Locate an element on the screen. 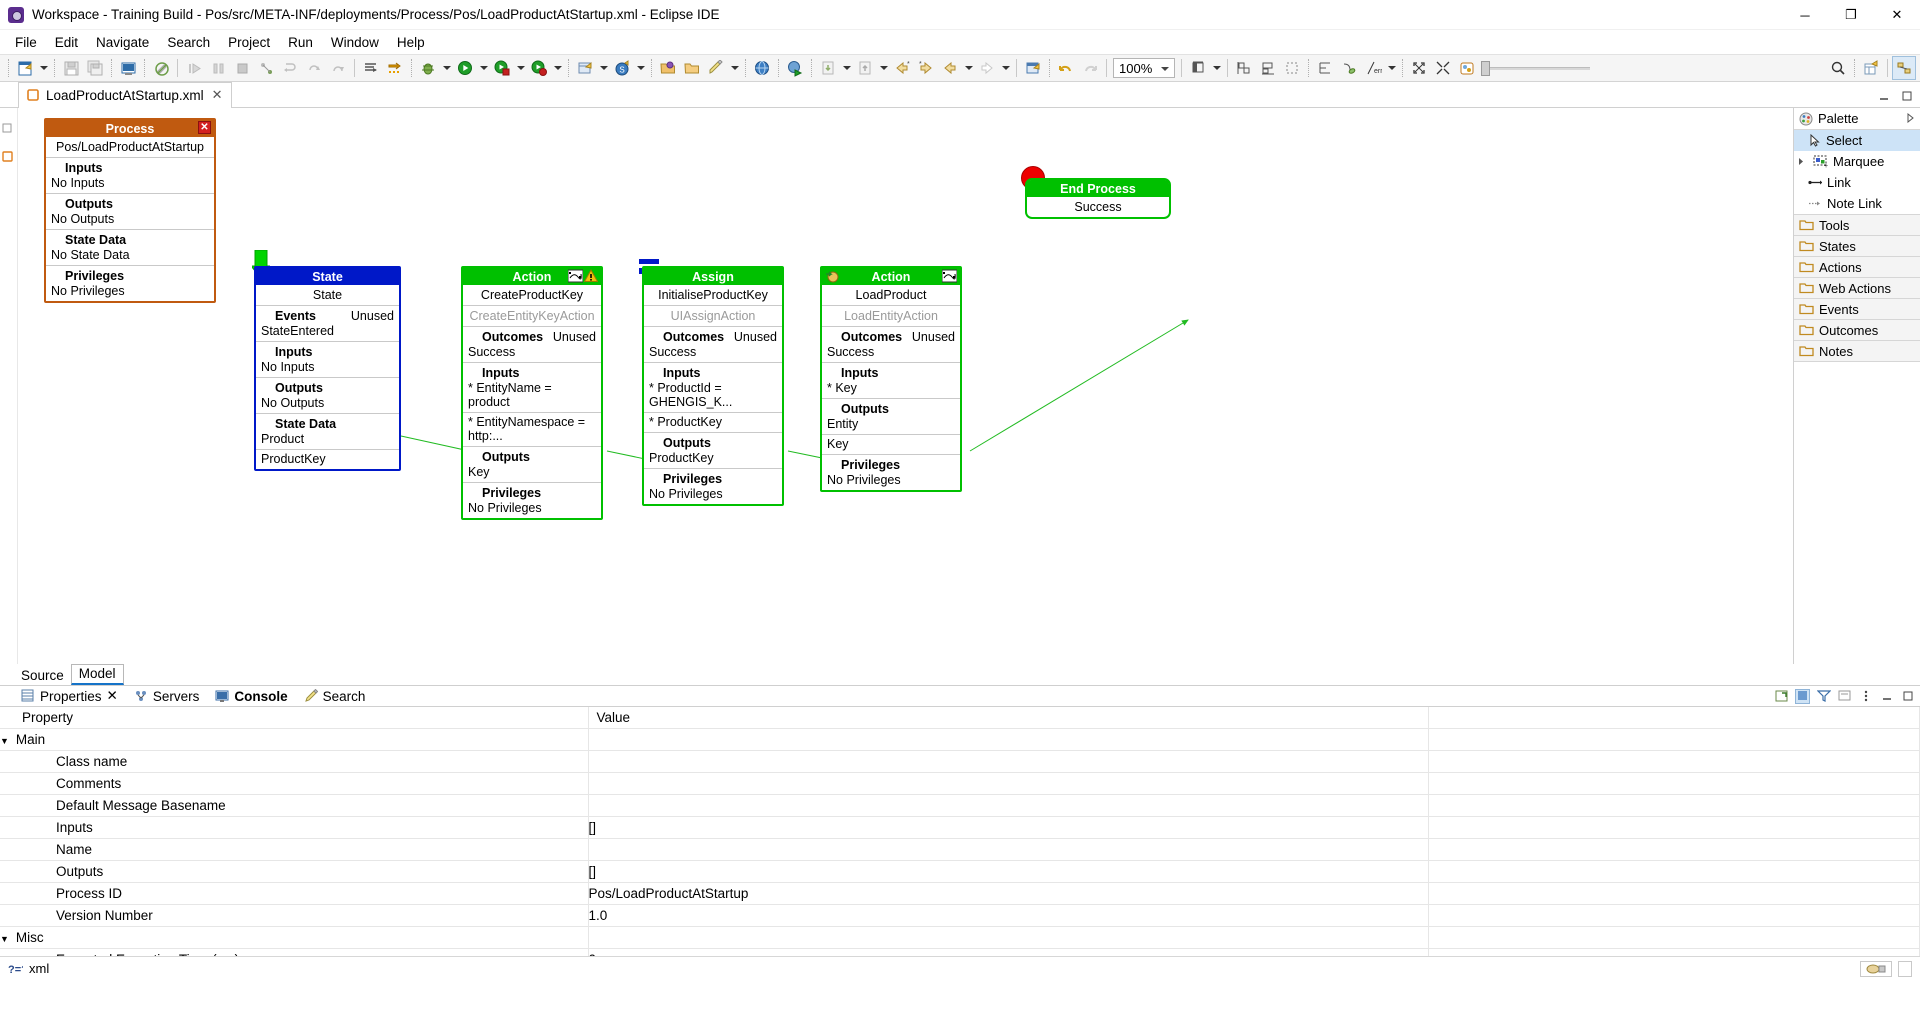  table-row: ▼ Main is located at coordinates (960, 739).